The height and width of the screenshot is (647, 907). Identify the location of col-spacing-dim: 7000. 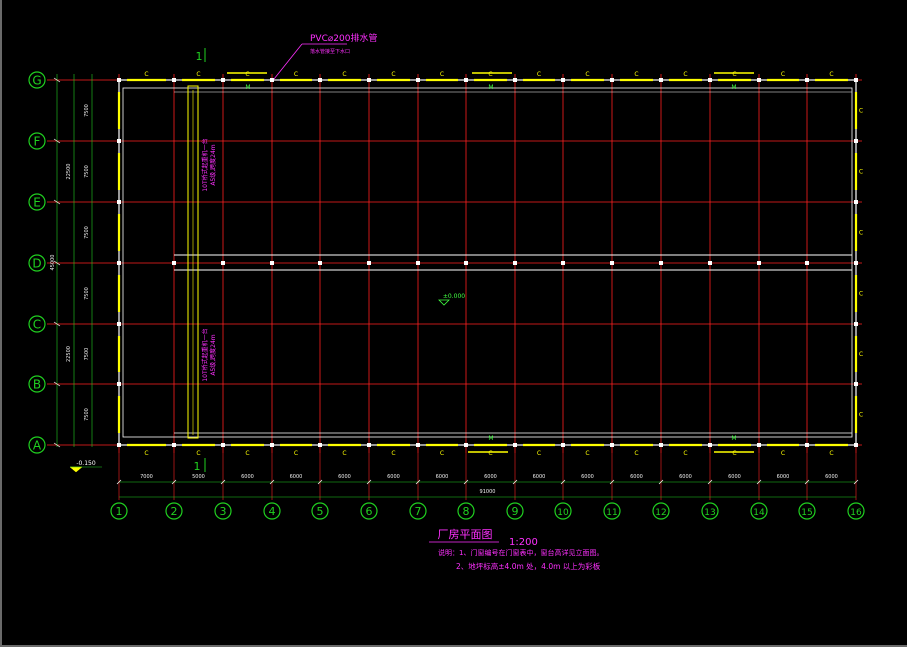
(146, 477).